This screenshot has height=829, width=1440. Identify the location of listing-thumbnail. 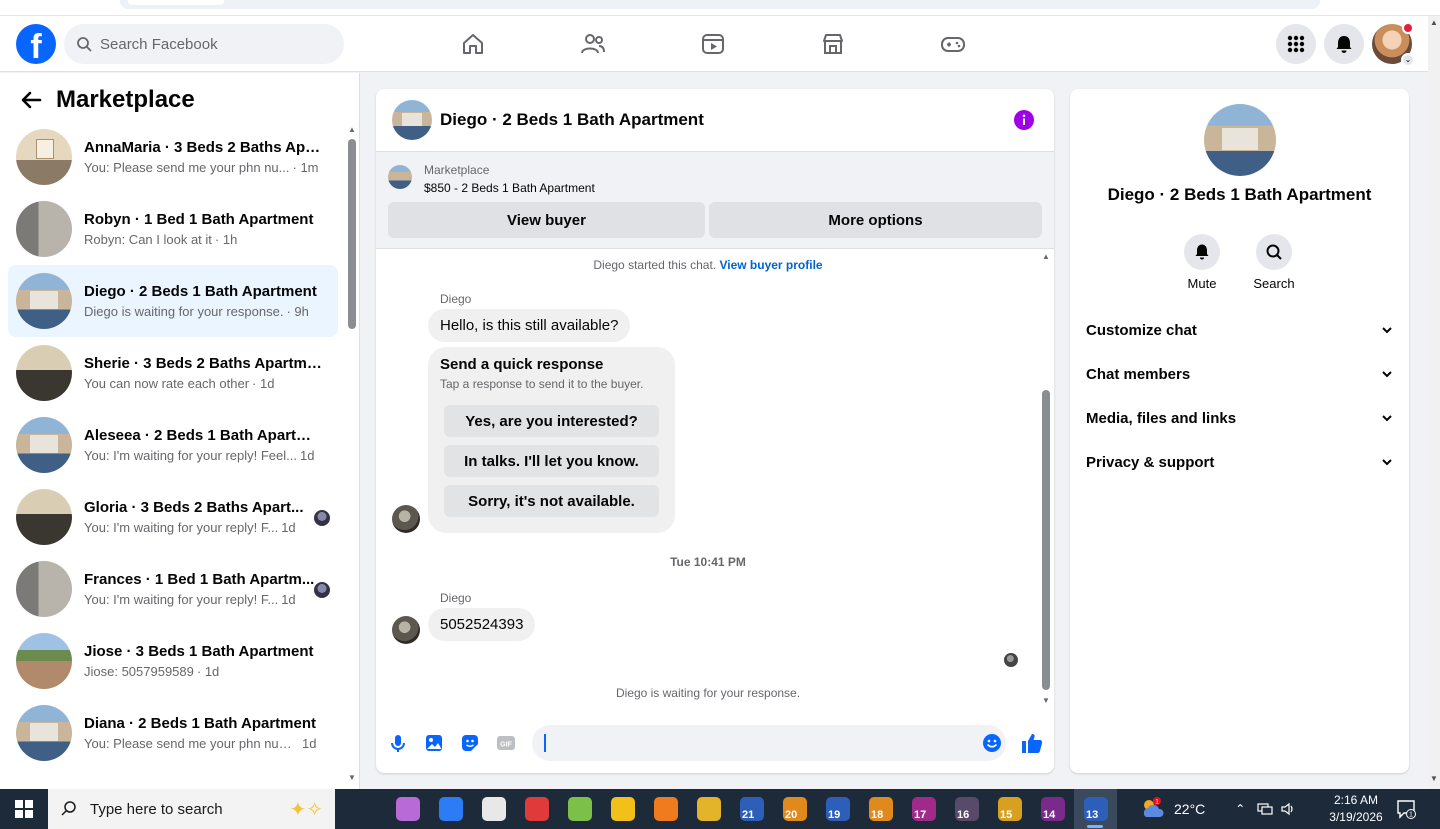
(400, 177).